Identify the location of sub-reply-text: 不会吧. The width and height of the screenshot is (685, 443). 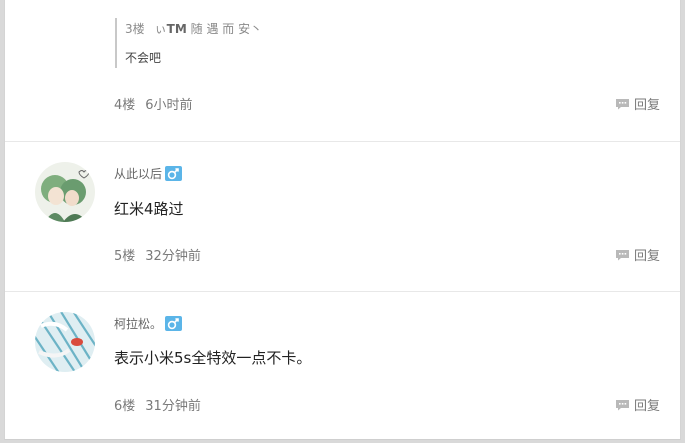
(143, 58).